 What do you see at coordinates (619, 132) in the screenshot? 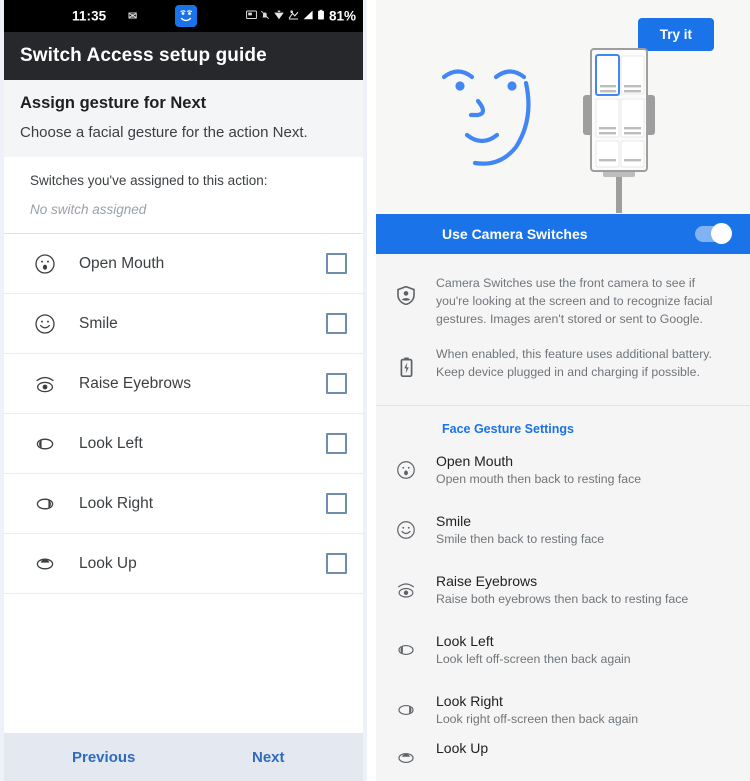
I see `illustration-phone-scanning-icon` at bounding box center [619, 132].